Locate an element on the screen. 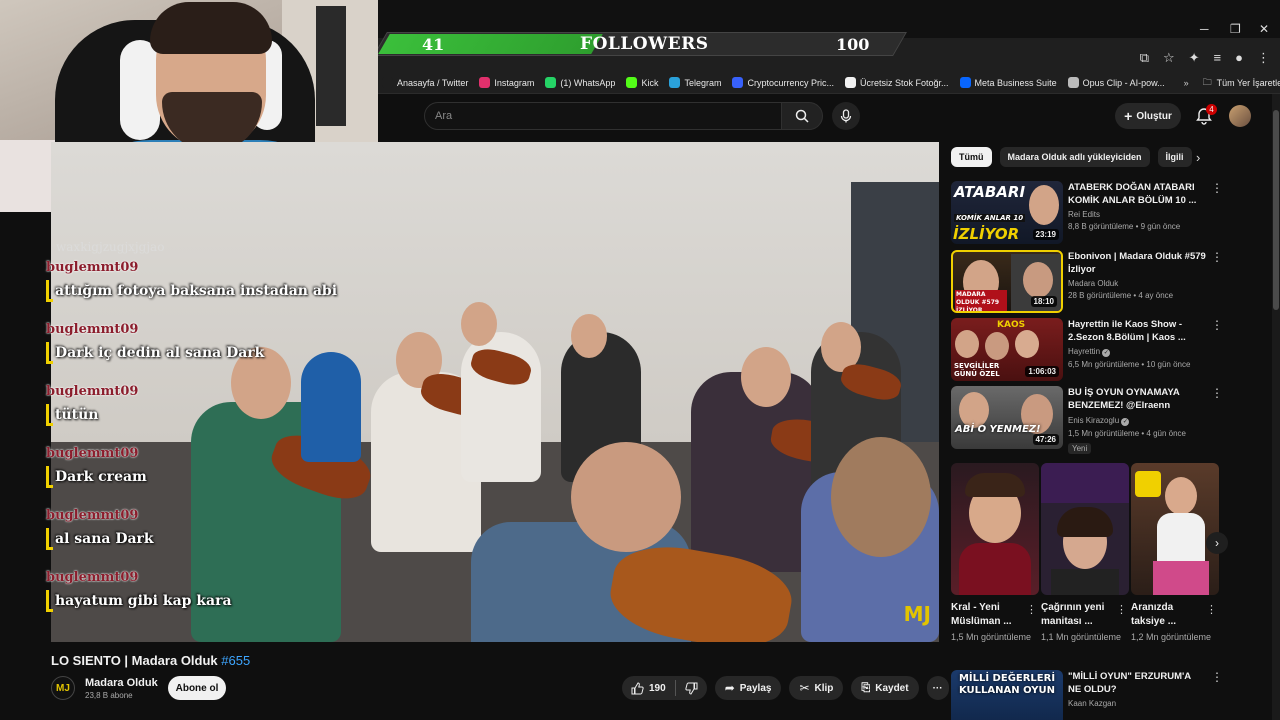  browser-actions: ⧉ ☆ ✦ ≡ ● ⋮ is located at coordinates (1205, 58).